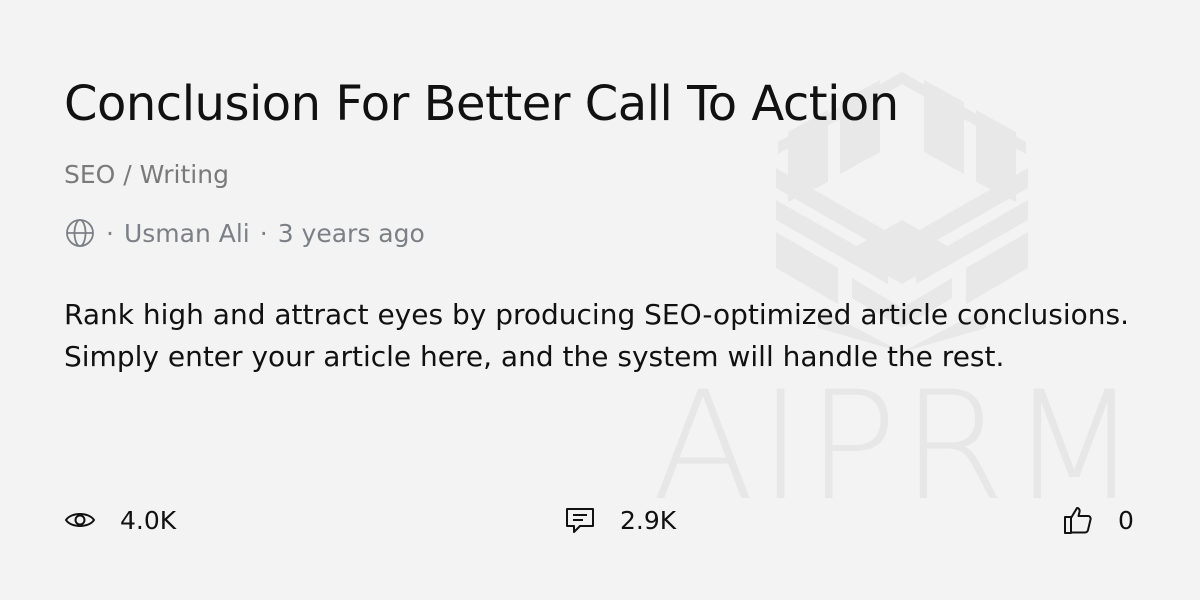 The height and width of the screenshot is (600, 1200). I want to click on views-stat: 4.0K, so click(120, 520).